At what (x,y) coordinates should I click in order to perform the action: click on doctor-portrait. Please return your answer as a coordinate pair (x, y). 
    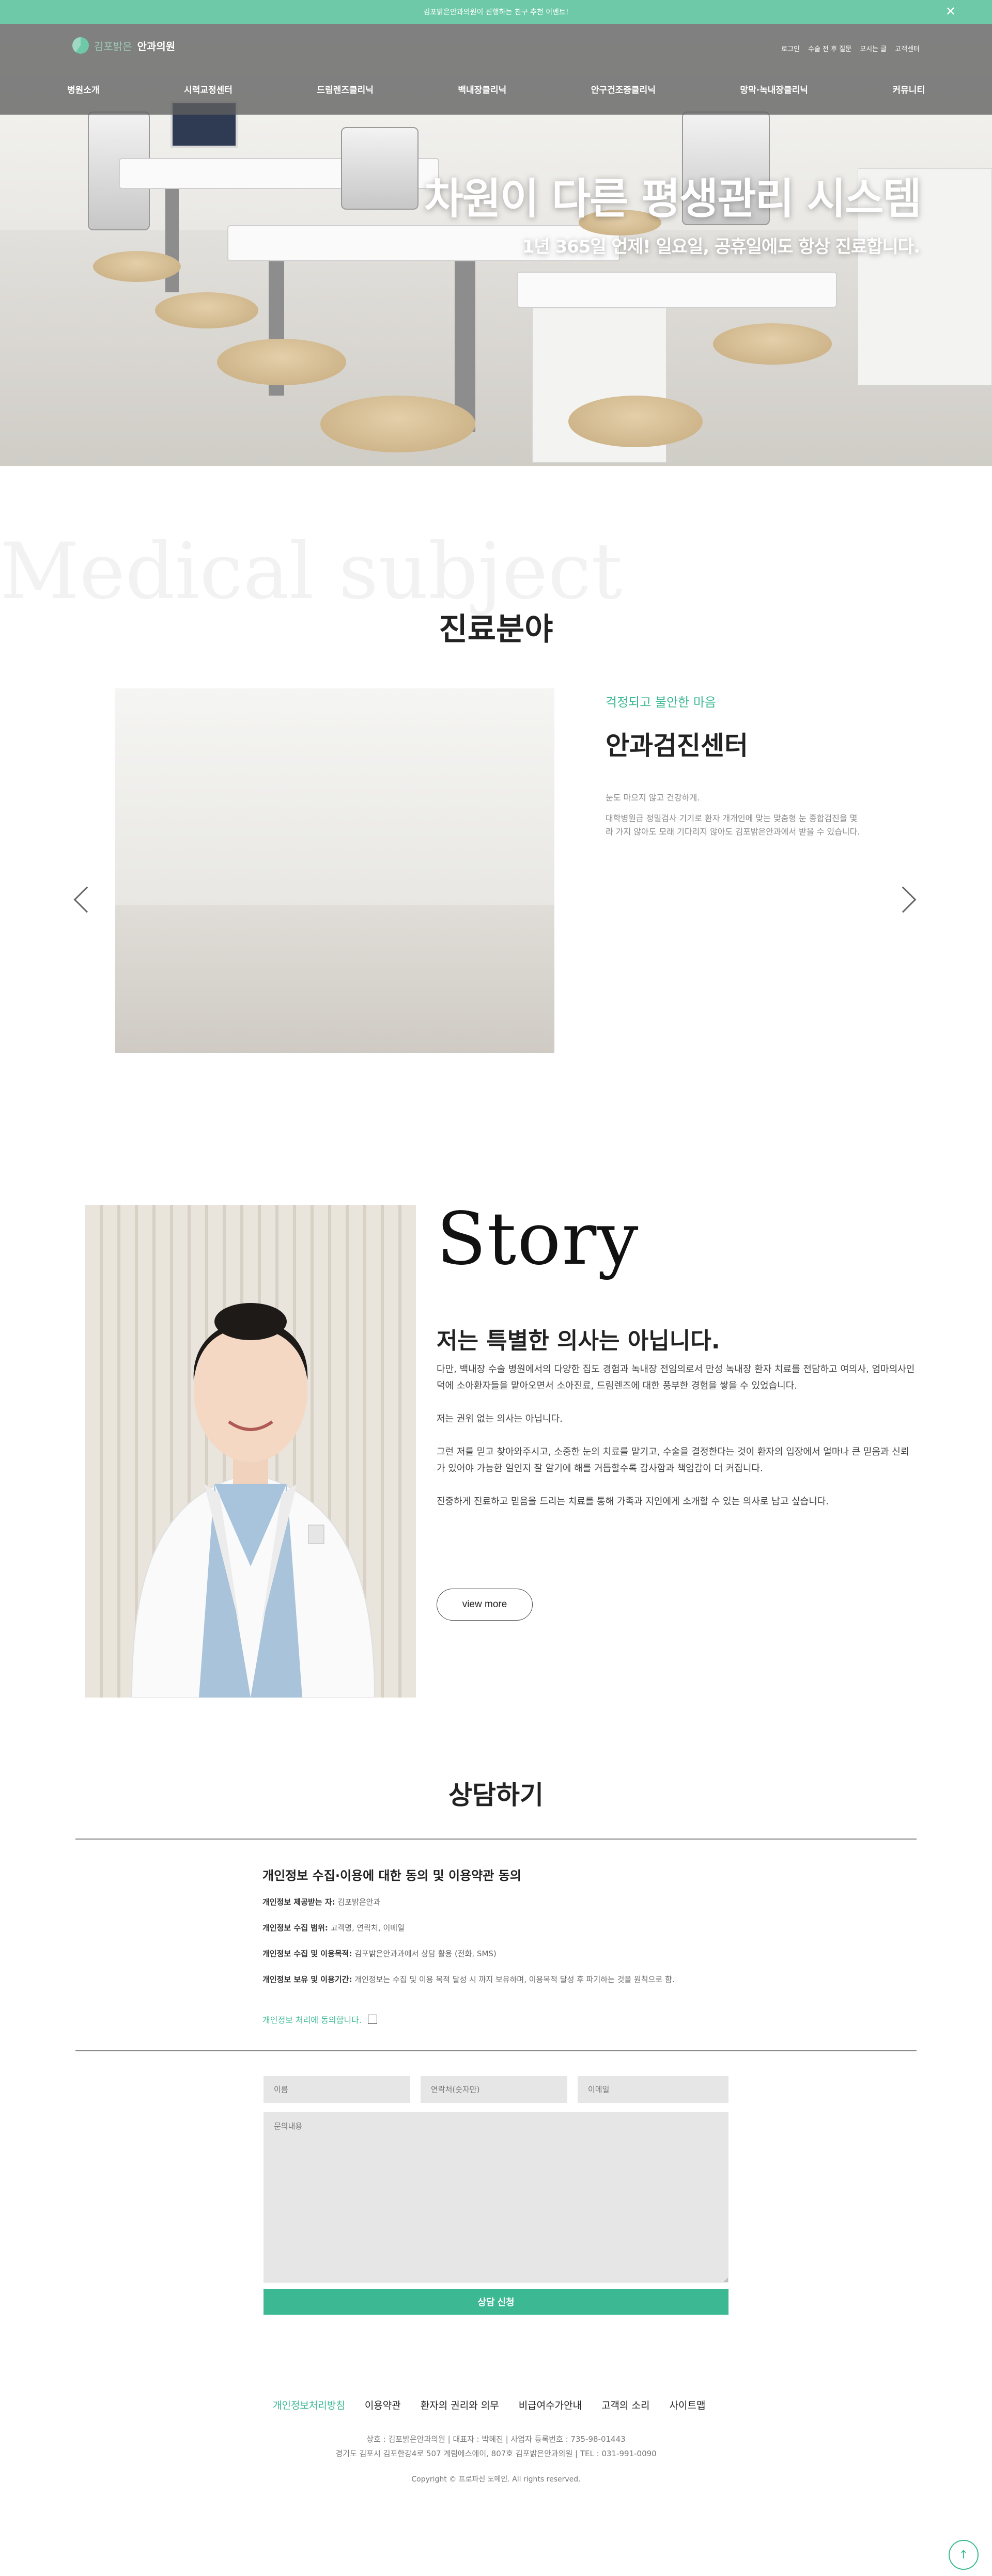
    Looking at the image, I should click on (251, 1451).